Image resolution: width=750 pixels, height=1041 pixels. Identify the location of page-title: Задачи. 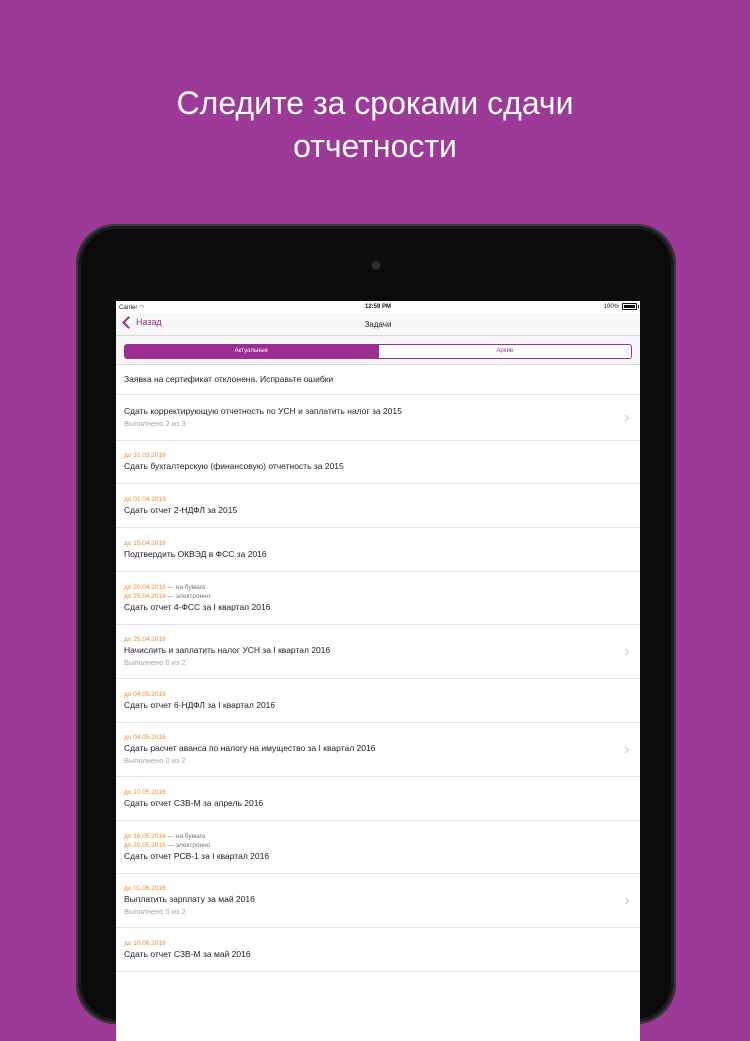
(378, 324).